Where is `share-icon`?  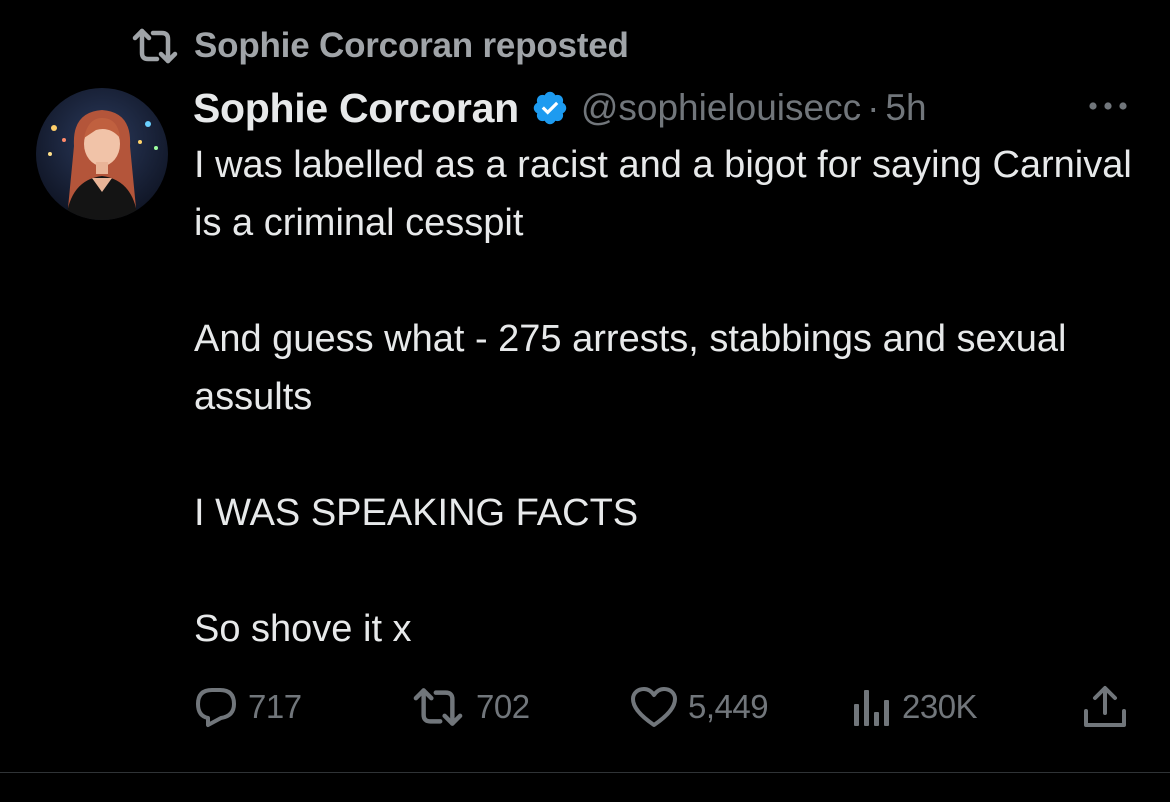
share-icon is located at coordinates (1105, 707).